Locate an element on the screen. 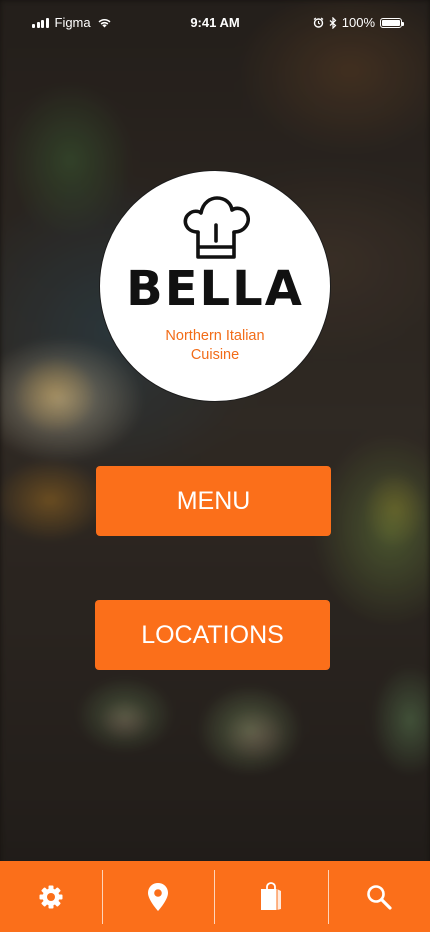 The height and width of the screenshot is (932, 430). logo-badge: BELLA Northern Italian Cuisine is located at coordinates (215, 286).